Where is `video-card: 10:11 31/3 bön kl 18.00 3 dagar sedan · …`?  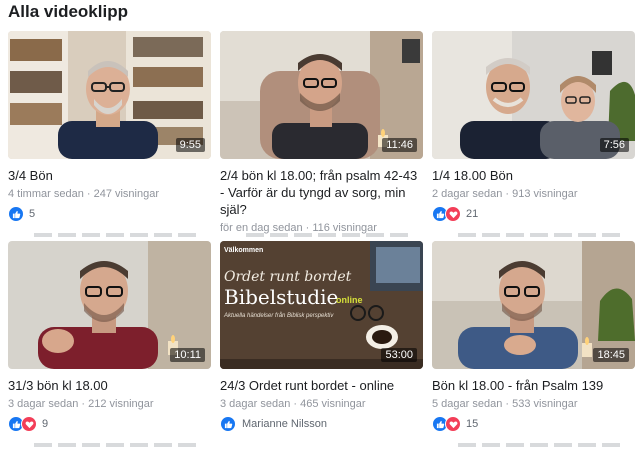
video-card: 10:11 31/3 bön kl 18.00 3 dagar sedan · … is located at coordinates (109, 346).